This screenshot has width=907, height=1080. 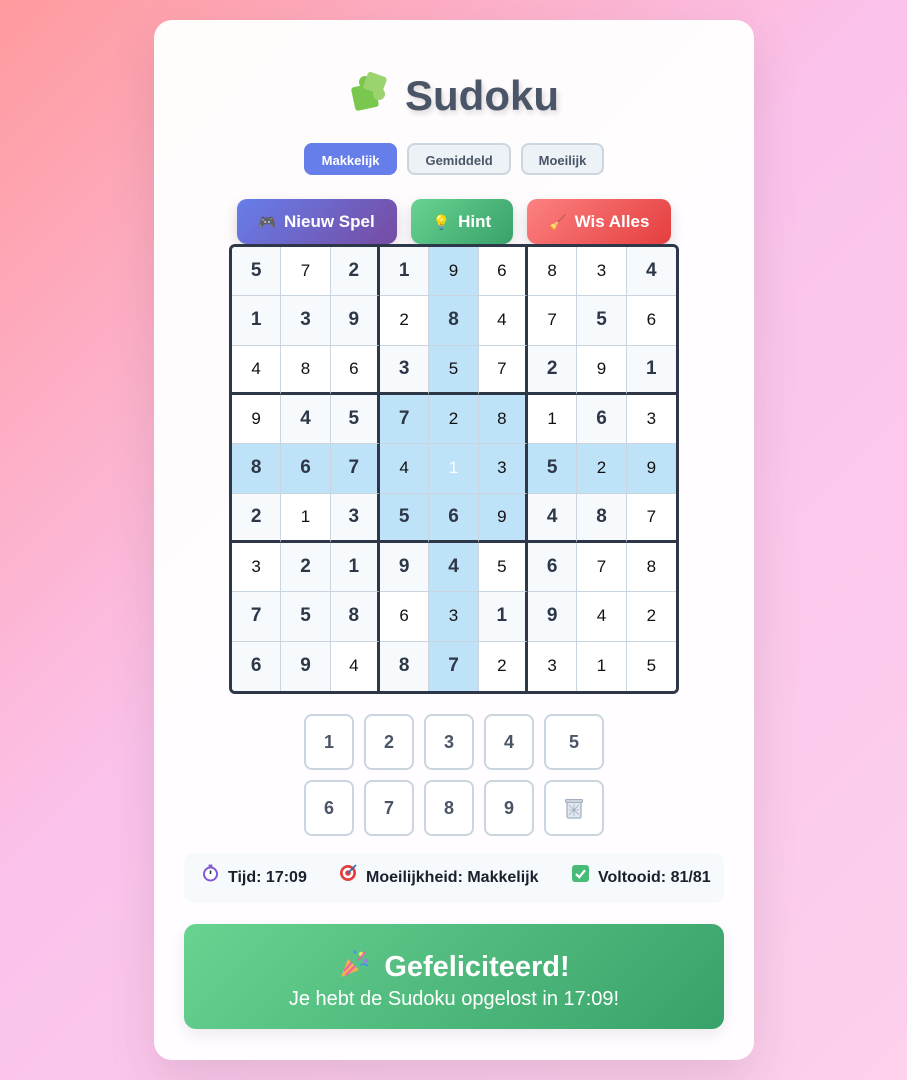 What do you see at coordinates (370, 97) in the screenshot?
I see `puzzle-icon` at bounding box center [370, 97].